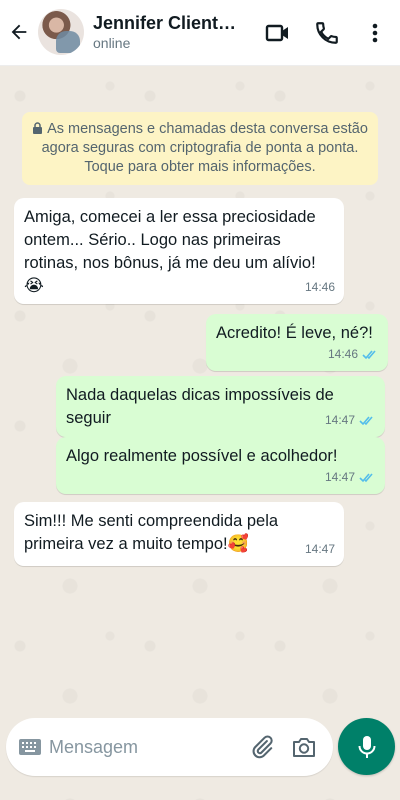 The height and width of the screenshot is (800, 400). Describe the element at coordinates (112, 43) in the screenshot. I see `contact-status: online` at that location.